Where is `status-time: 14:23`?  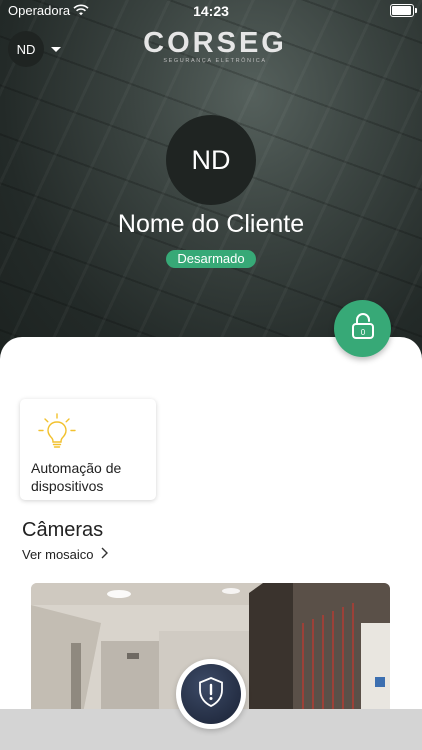 status-time: 14:23 is located at coordinates (211, 11).